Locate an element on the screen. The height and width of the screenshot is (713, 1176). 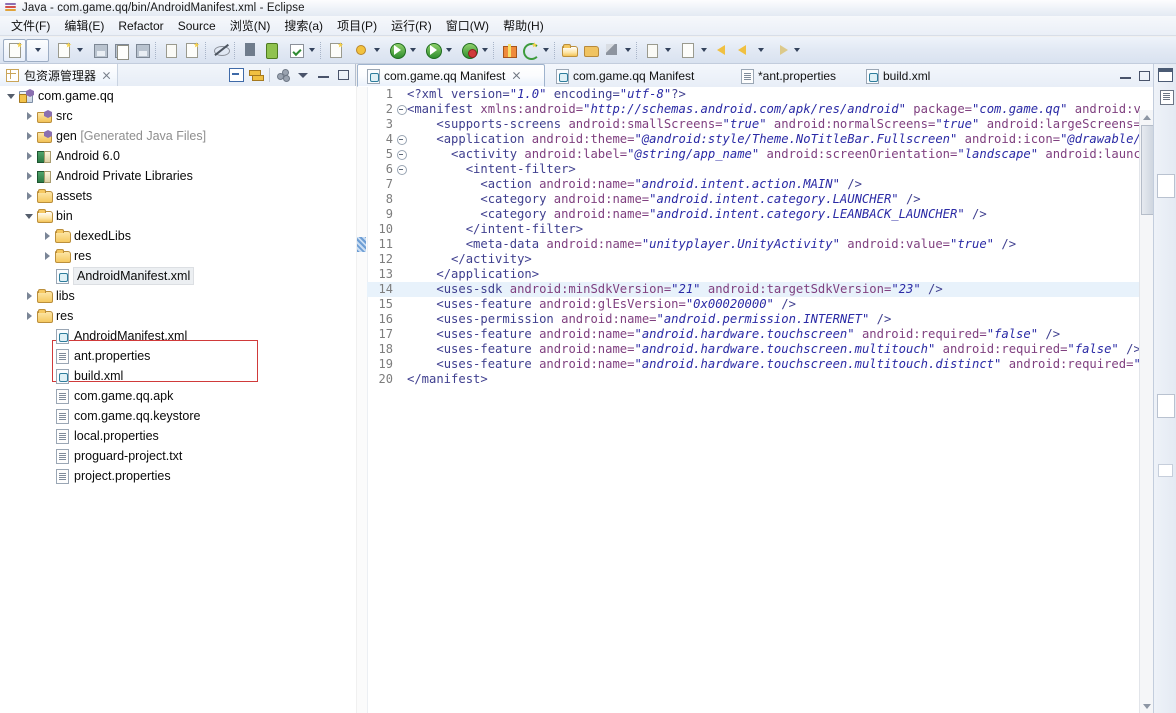
view-menu-dots-button is located at coordinates (283, 75).